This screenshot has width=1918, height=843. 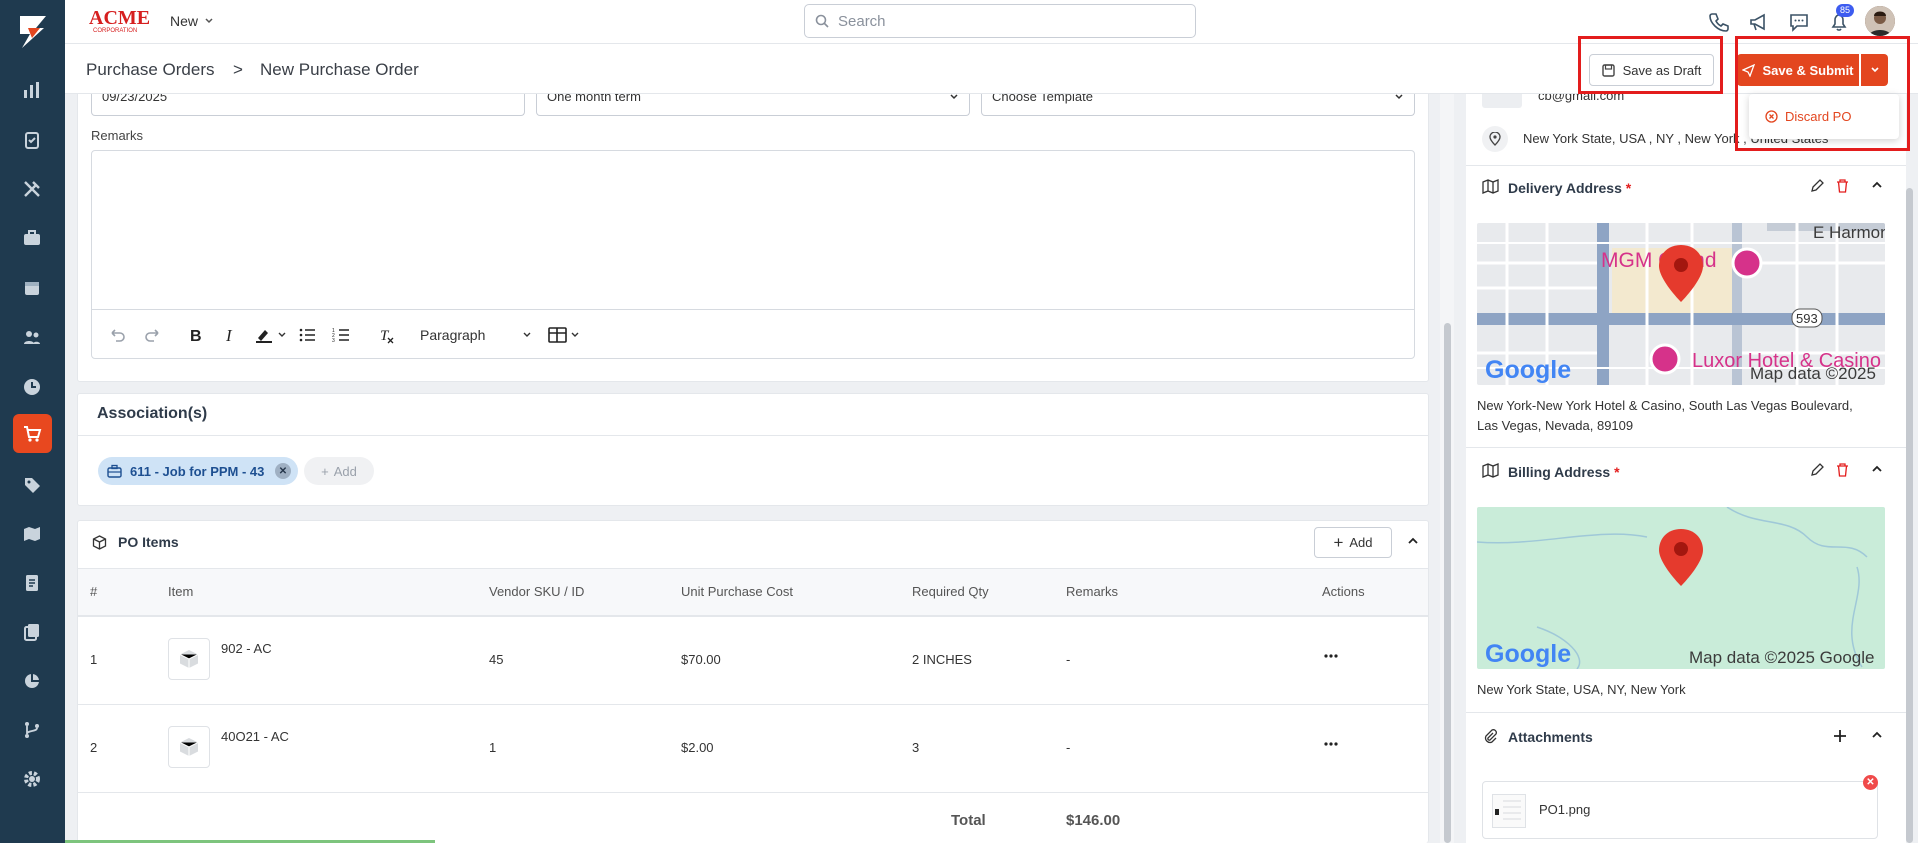 What do you see at coordinates (153, 335) in the screenshot?
I see `redo-icon` at bounding box center [153, 335].